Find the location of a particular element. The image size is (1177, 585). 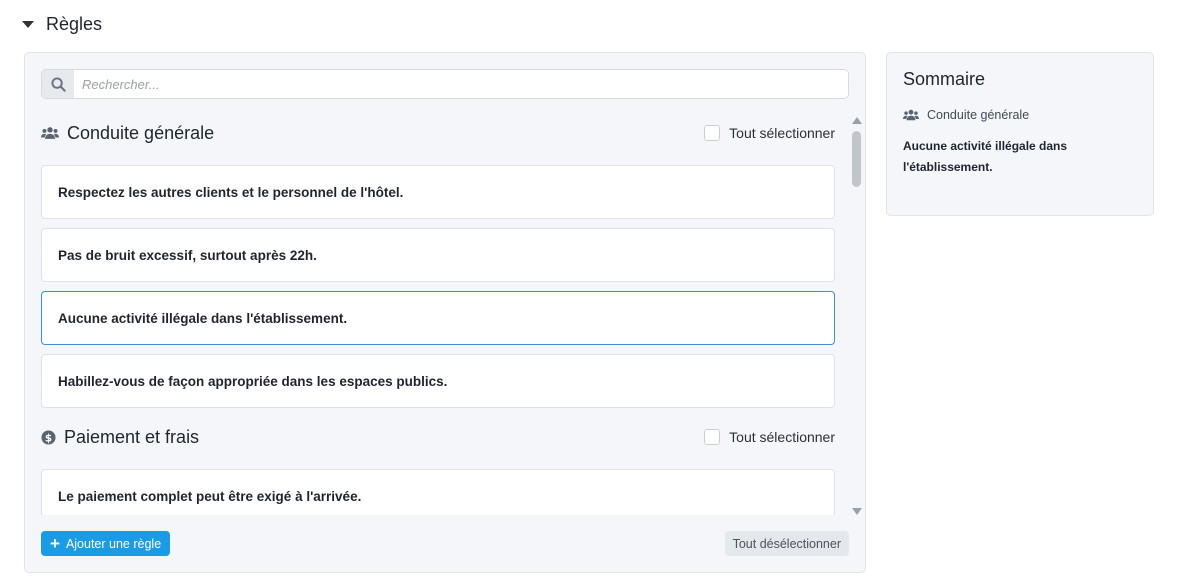

select-all-payment: Tout sélectionner is located at coordinates (769, 437).